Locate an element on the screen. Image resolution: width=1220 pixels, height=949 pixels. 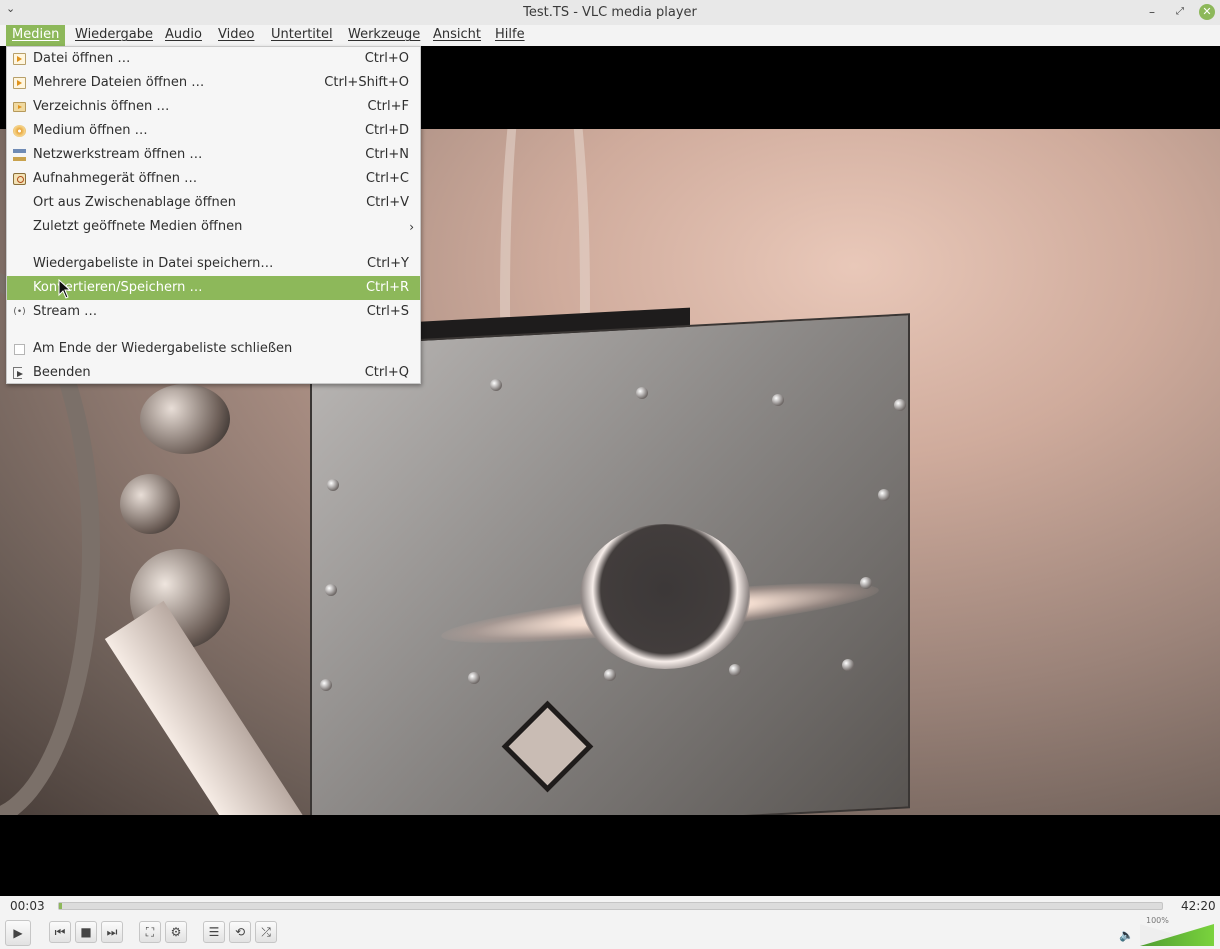
window-title: Test.TS - VLC media player is located at coordinates (610, 12).